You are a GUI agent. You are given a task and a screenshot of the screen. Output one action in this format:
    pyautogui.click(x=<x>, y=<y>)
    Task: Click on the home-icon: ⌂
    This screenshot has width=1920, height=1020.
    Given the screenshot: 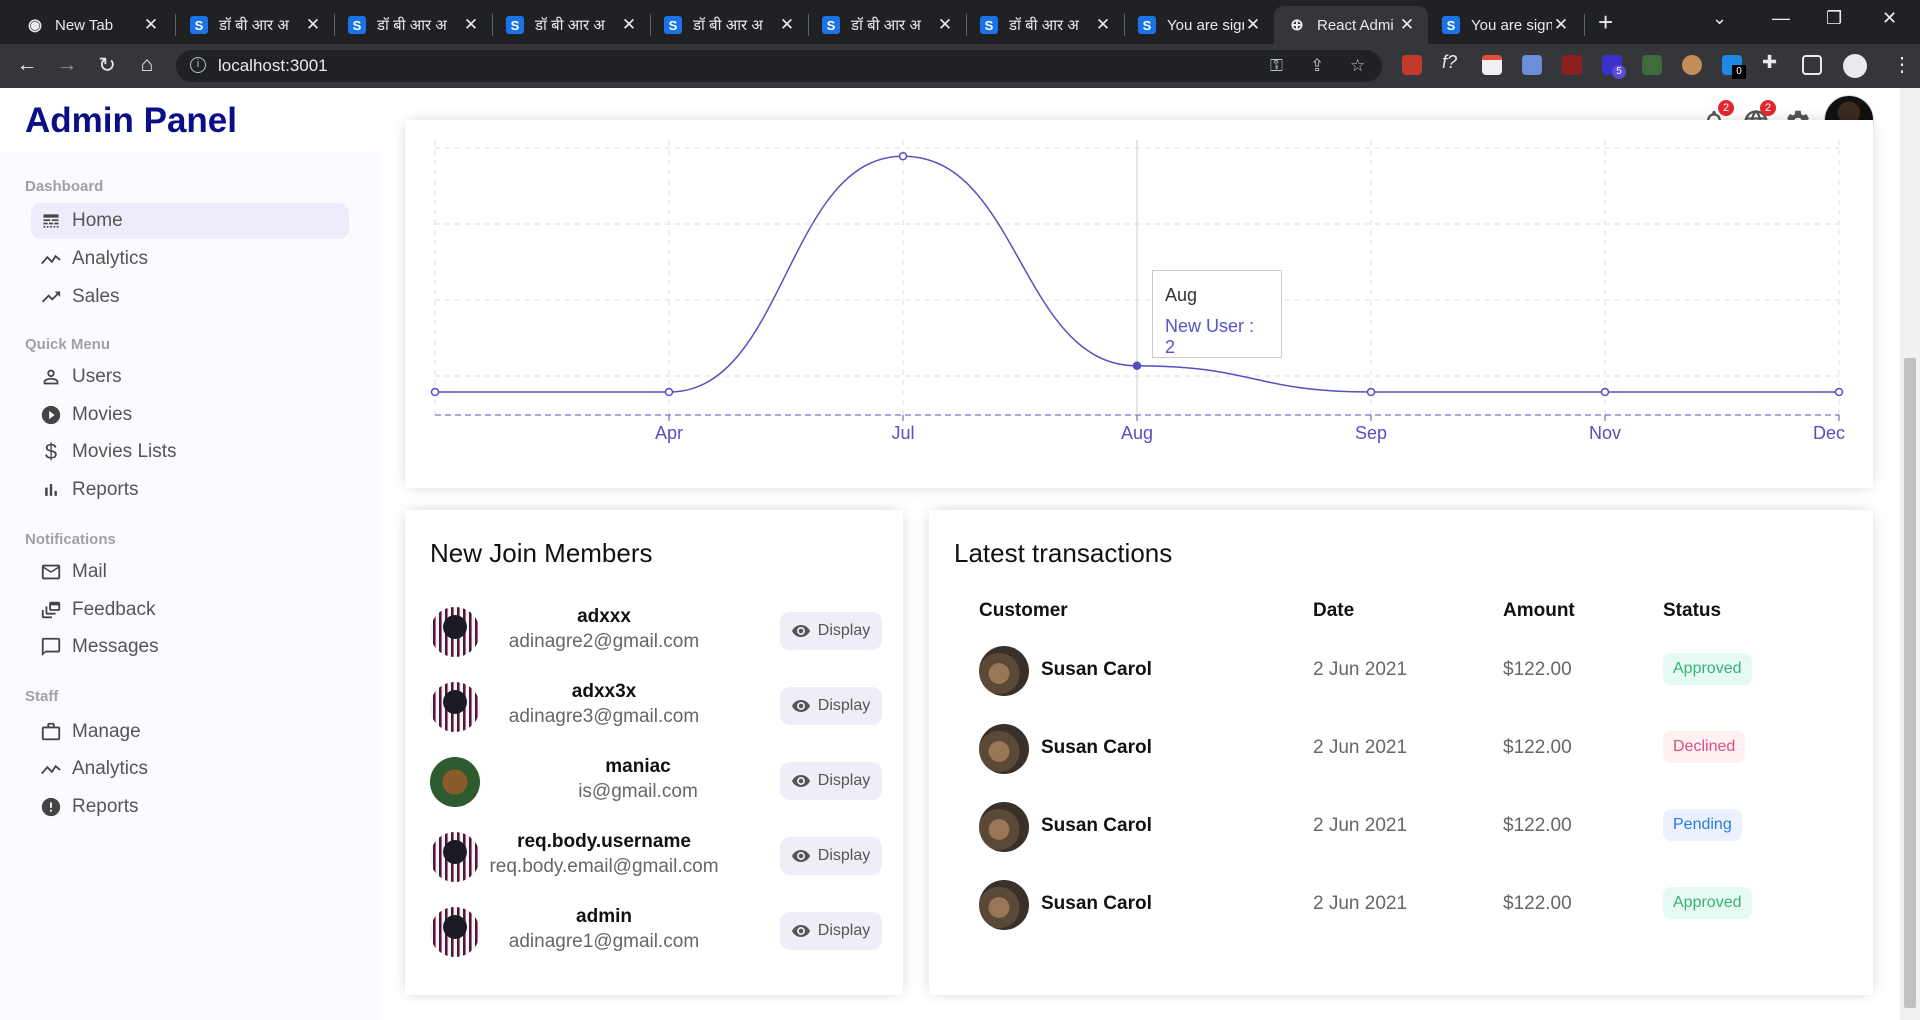 What is the action you would take?
    pyautogui.click(x=147, y=65)
    